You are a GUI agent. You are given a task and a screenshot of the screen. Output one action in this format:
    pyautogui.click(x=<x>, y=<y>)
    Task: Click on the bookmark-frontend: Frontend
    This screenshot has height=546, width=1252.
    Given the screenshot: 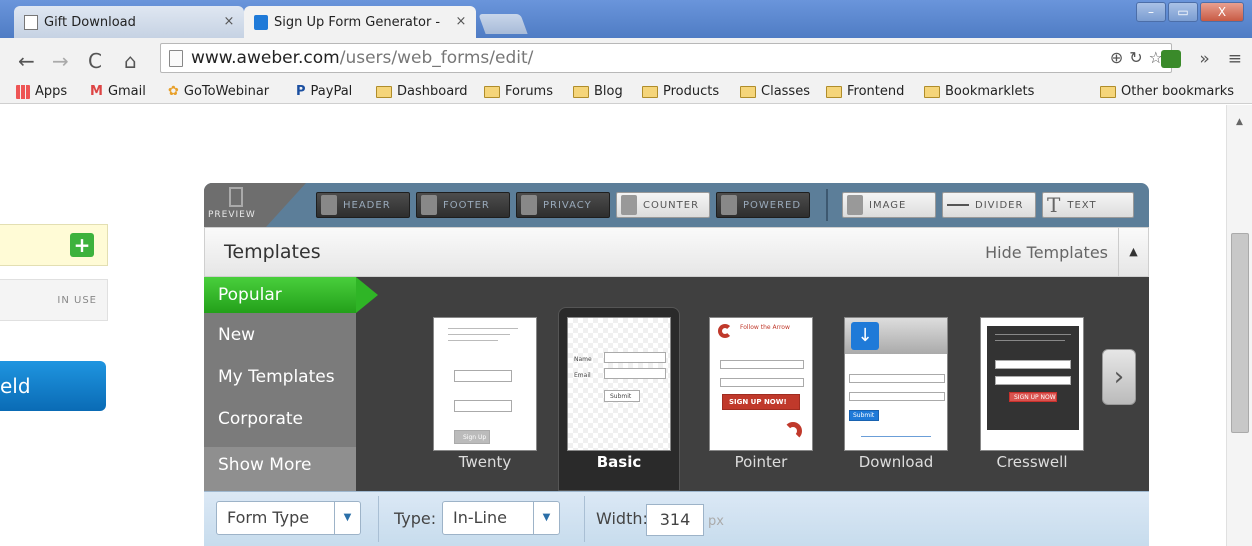 What is the action you would take?
    pyautogui.click(x=865, y=91)
    